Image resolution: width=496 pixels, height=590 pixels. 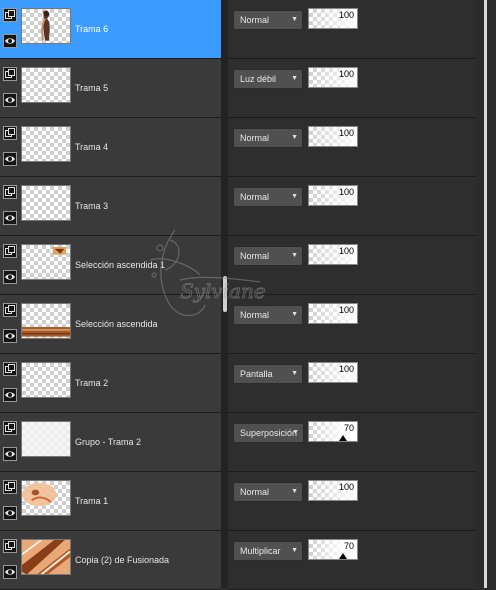 I want to click on layer-controls: Pantalla ▼ 100, so click(x=352, y=383).